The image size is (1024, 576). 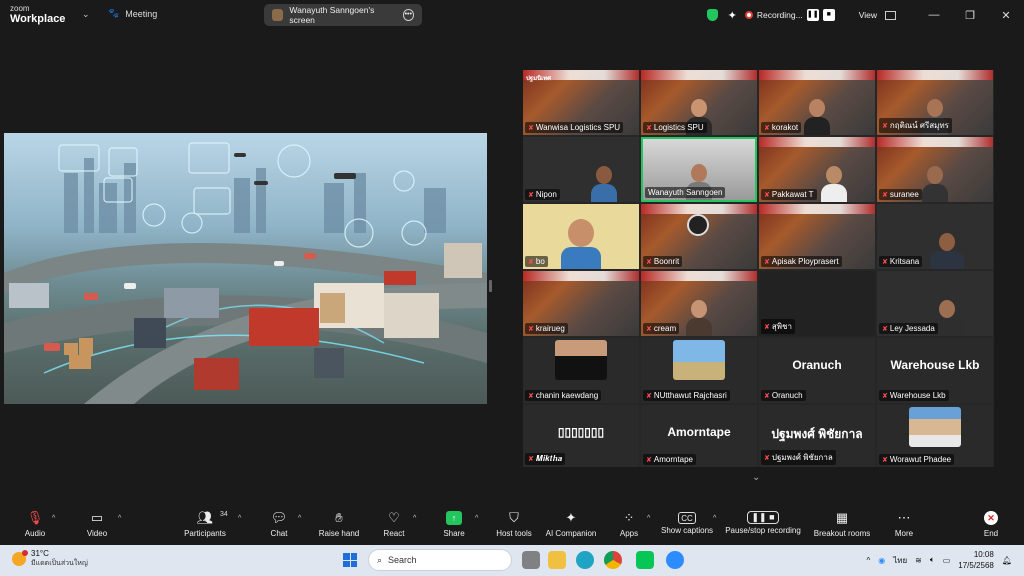 I want to click on participant-tile: ✘ krairueg, so click(x=581, y=303).